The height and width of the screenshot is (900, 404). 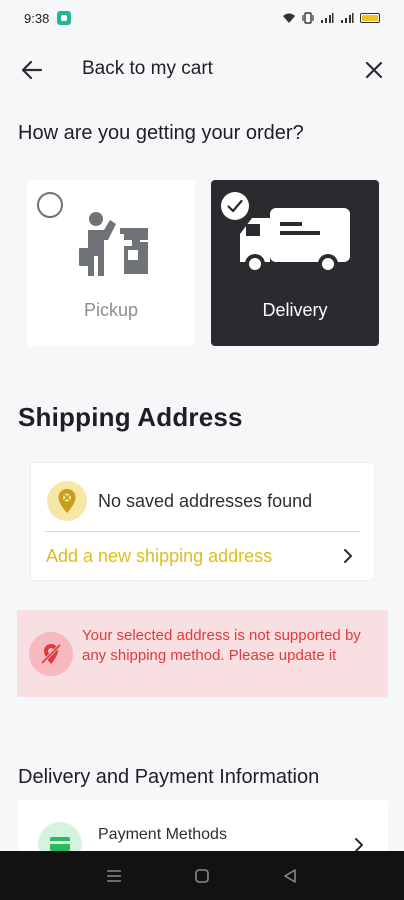 I want to click on back-to-cart-title: Back to my cart, so click(x=147, y=69).